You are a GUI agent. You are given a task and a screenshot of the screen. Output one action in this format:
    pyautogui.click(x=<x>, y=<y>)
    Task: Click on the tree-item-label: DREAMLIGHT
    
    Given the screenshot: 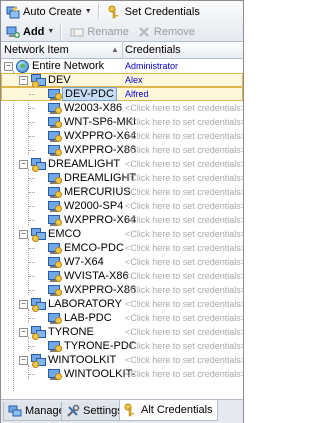 What is the action you would take?
    pyautogui.click(x=84, y=164)
    